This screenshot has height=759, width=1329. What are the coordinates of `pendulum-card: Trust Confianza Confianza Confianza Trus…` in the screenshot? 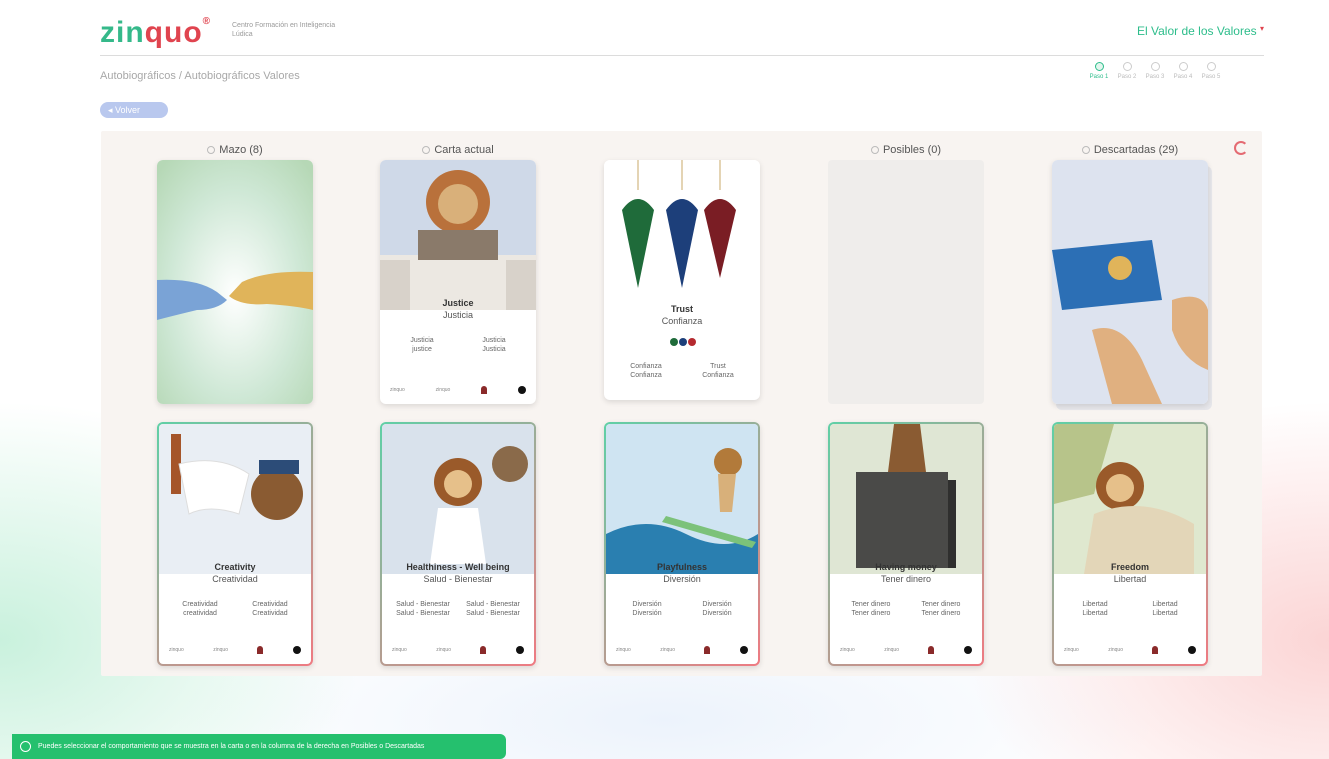 It's located at (682, 280).